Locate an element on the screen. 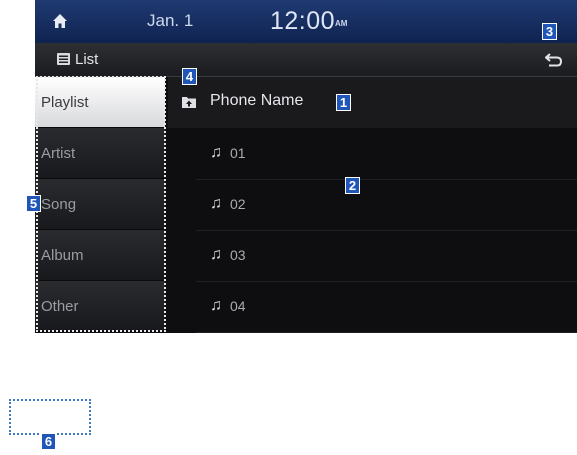 This screenshot has width=577, height=455. title-bar: List is located at coordinates (306, 60).